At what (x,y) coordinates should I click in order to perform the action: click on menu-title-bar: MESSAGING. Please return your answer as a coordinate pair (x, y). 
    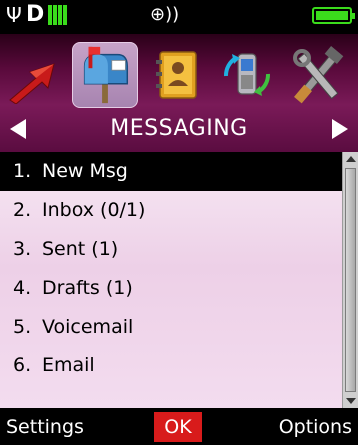
    Looking at the image, I should click on (179, 130).